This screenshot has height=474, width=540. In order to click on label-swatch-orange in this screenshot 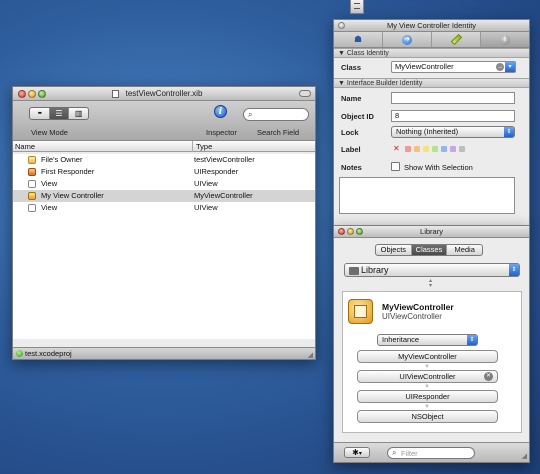, I will do `click(417, 149)`.